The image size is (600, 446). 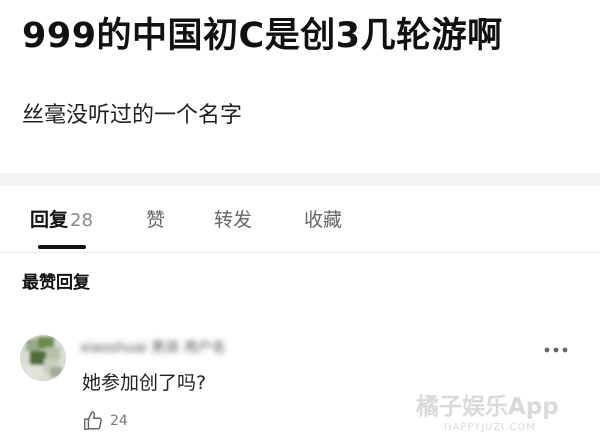 I want to click on tab-favorites: 收藏, so click(x=323, y=220).